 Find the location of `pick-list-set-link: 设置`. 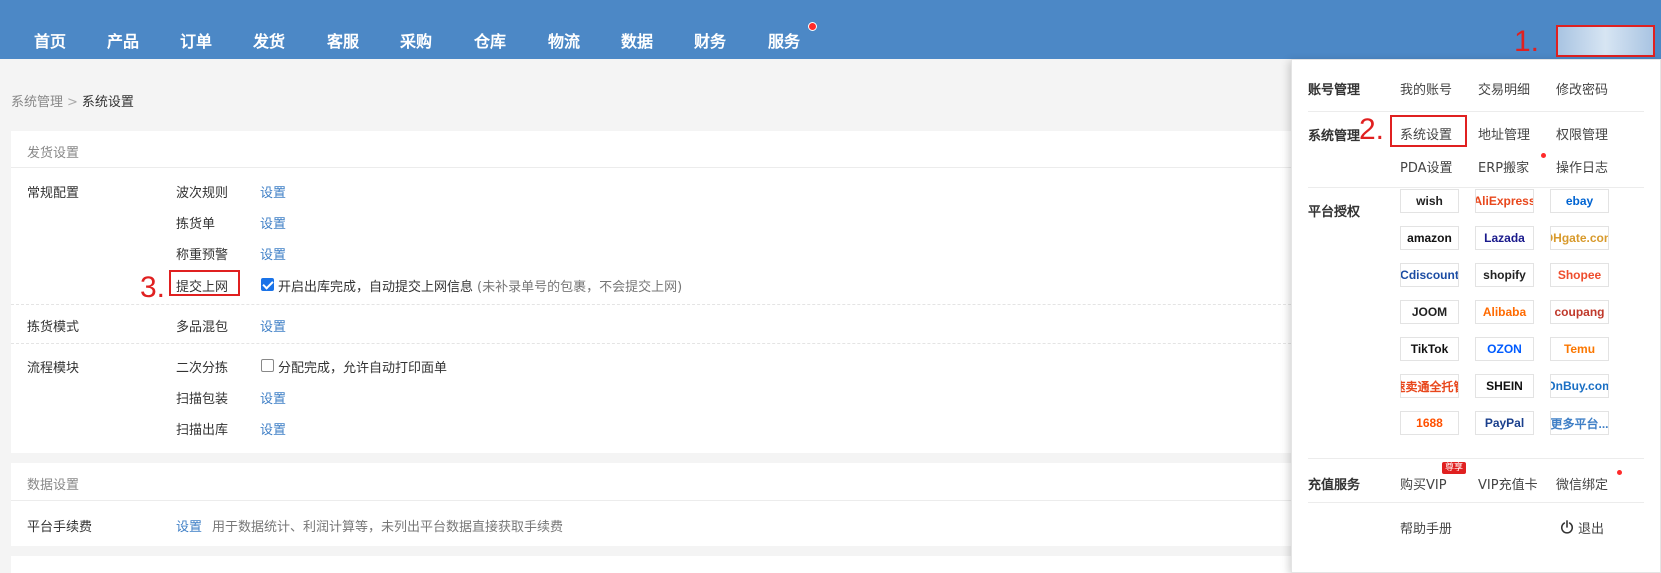

pick-list-set-link: 设置 is located at coordinates (273, 222).